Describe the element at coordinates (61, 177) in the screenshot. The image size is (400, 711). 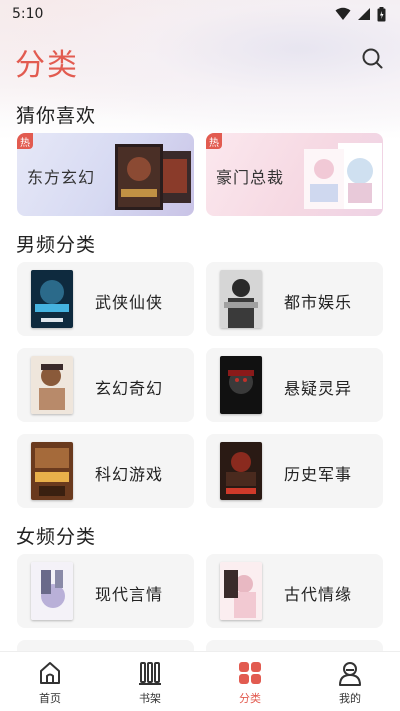
I see `recommend-label: 东方玄幻` at that location.